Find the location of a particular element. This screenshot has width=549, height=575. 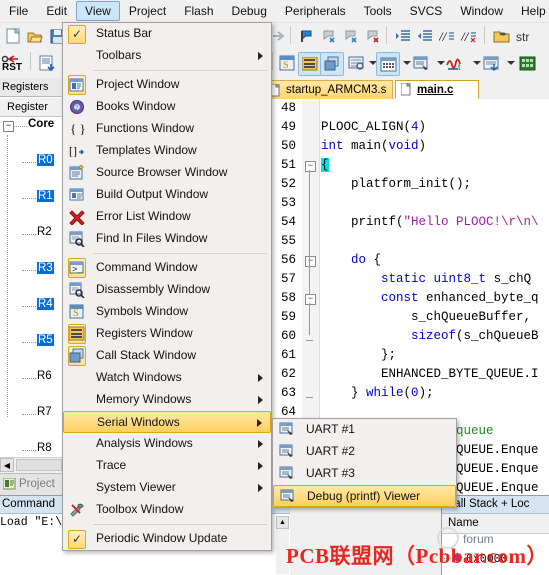

new-file-icon is located at coordinates (13, 36).